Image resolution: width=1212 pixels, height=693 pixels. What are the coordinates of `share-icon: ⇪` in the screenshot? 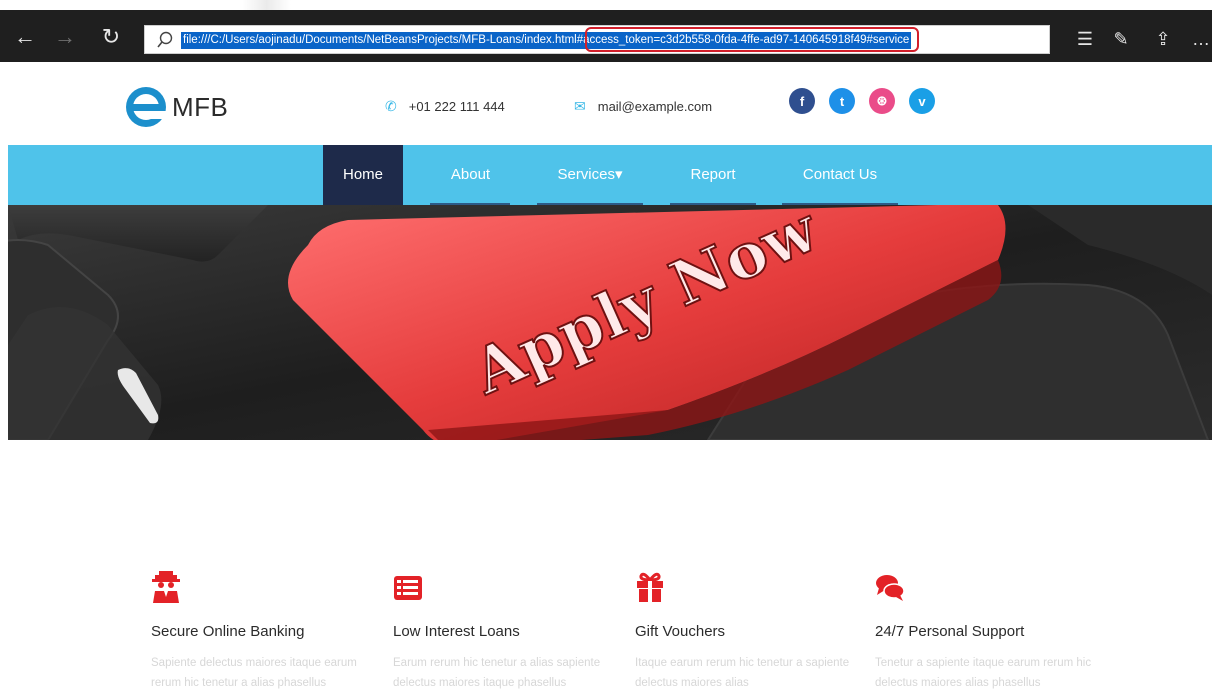 It's located at (1163, 39).